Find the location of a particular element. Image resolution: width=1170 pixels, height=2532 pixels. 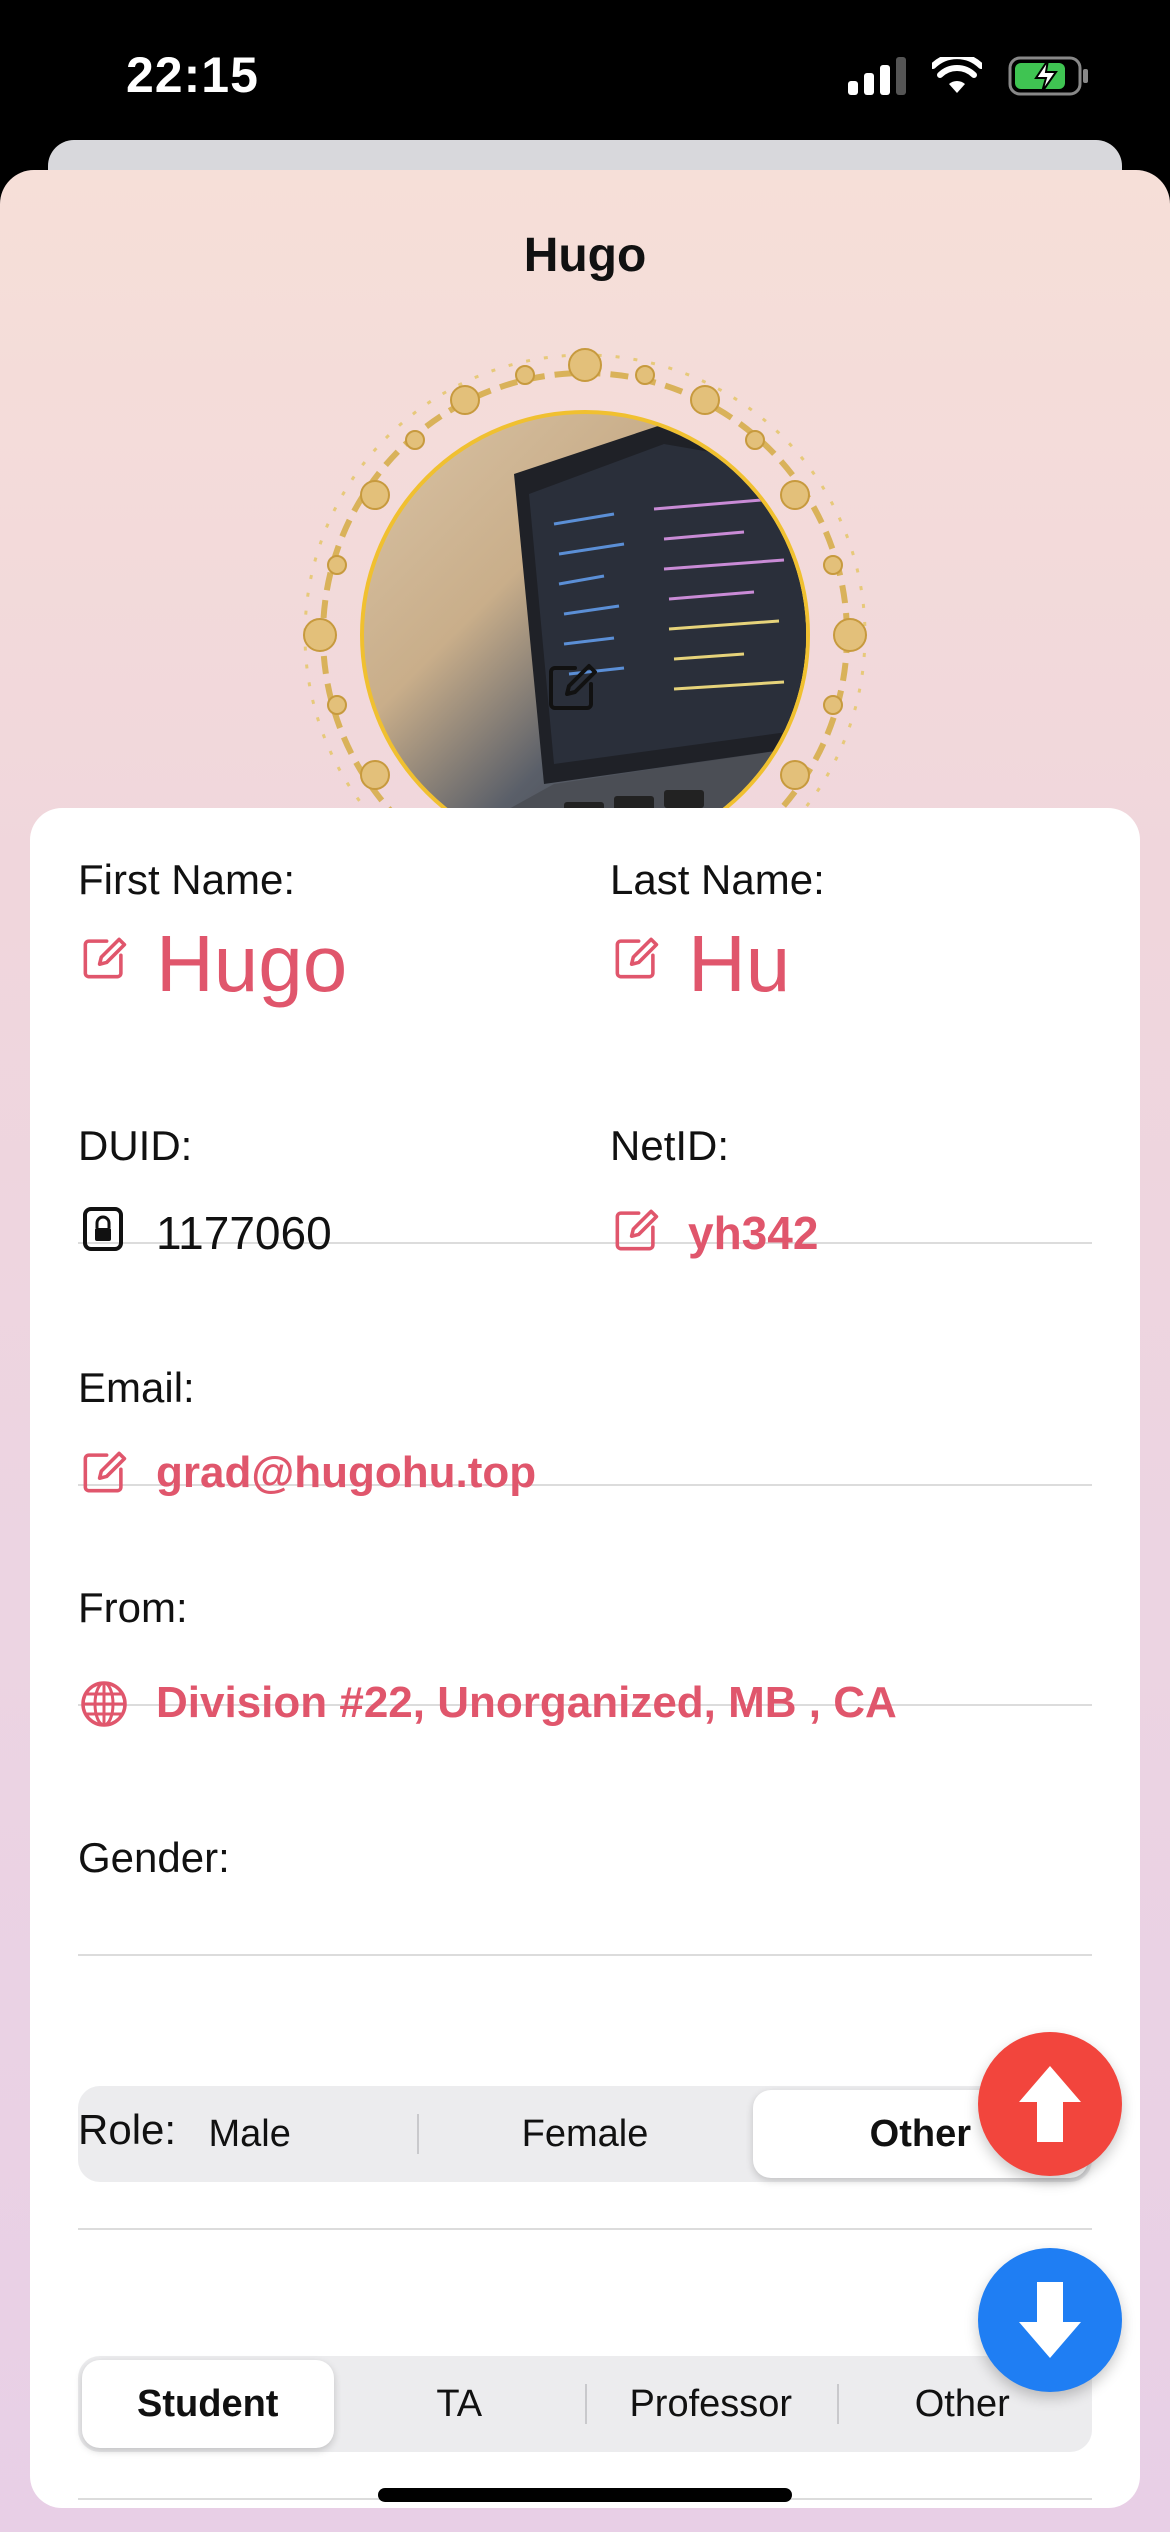

status-bar: 22:15 is located at coordinates (585, 80).